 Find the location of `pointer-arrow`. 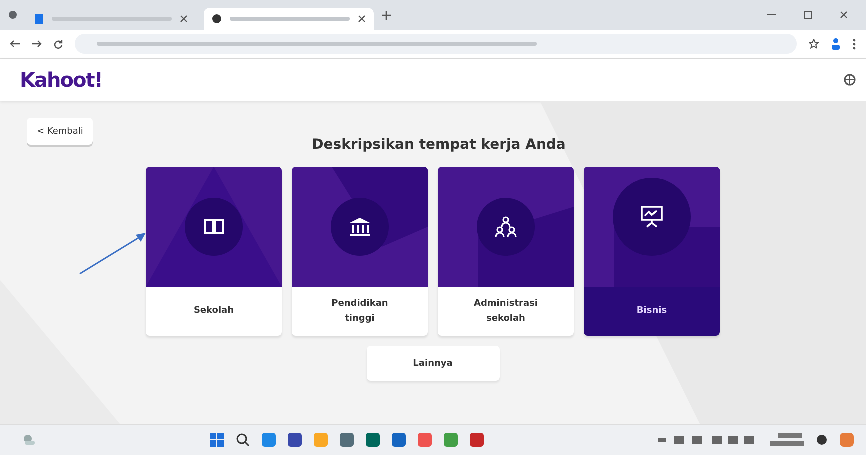

pointer-arrow is located at coordinates (113, 253).